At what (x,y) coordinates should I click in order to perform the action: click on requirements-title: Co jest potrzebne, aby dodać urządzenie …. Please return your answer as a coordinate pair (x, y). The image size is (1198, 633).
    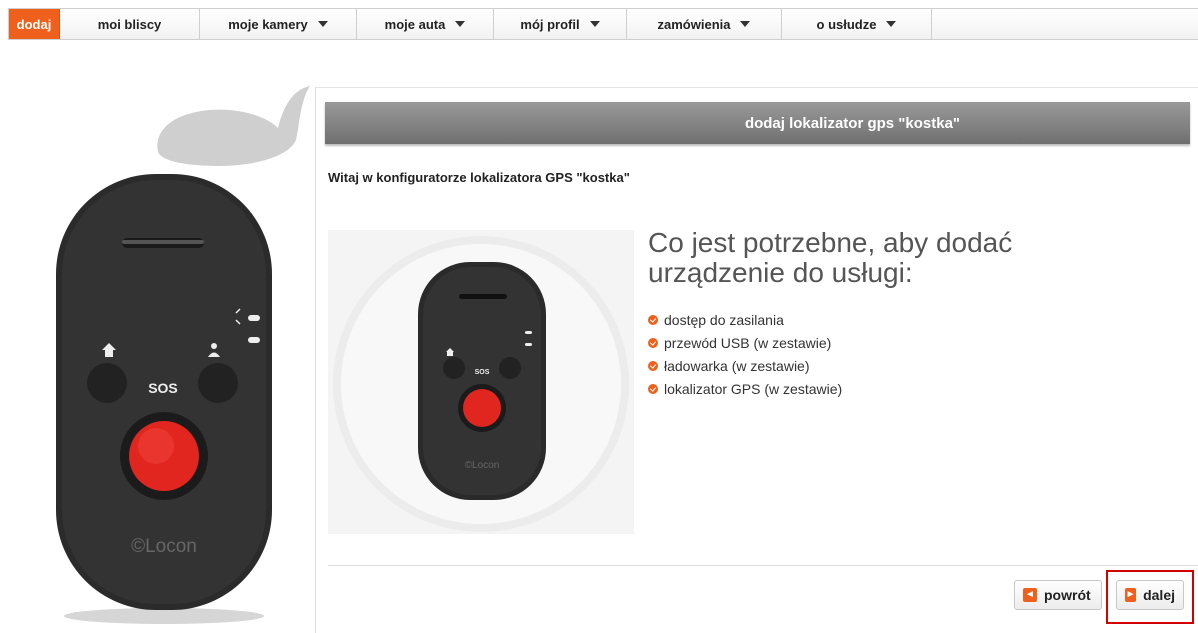
    Looking at the image, I should click on (830, 257).